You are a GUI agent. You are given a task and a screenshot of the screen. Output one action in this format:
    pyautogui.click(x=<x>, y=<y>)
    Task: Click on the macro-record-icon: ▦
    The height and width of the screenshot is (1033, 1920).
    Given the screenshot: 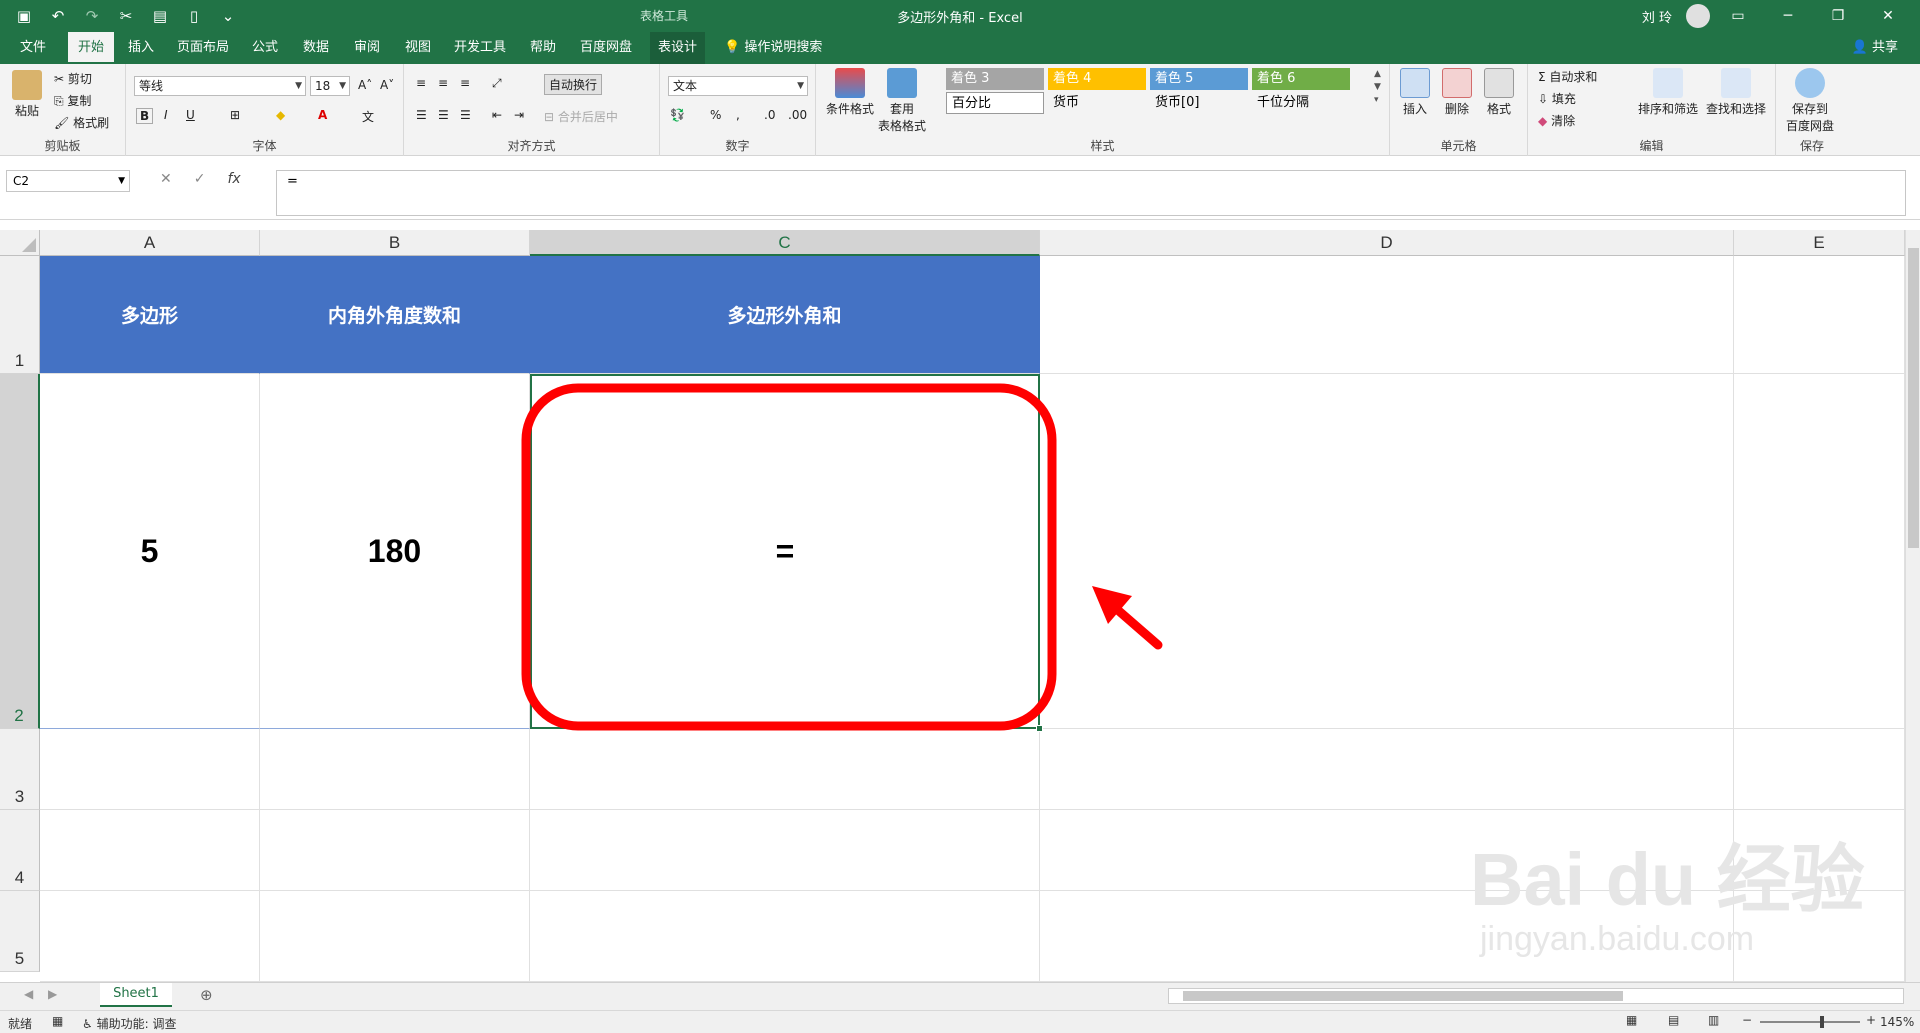 What is the action you would take?
    pyautogui.click(x=57, y=1021)
    